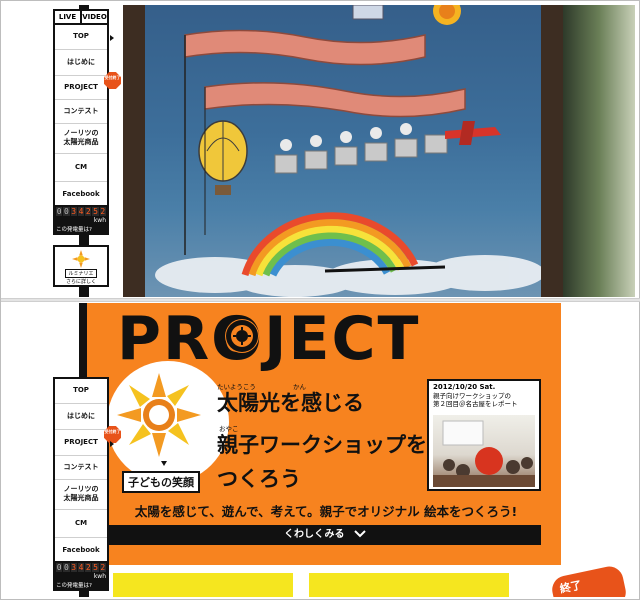 Image resolution: width=640 pixels, height=600 pixels. I want to click on more-button: くわしくみる, so click(325, 535).